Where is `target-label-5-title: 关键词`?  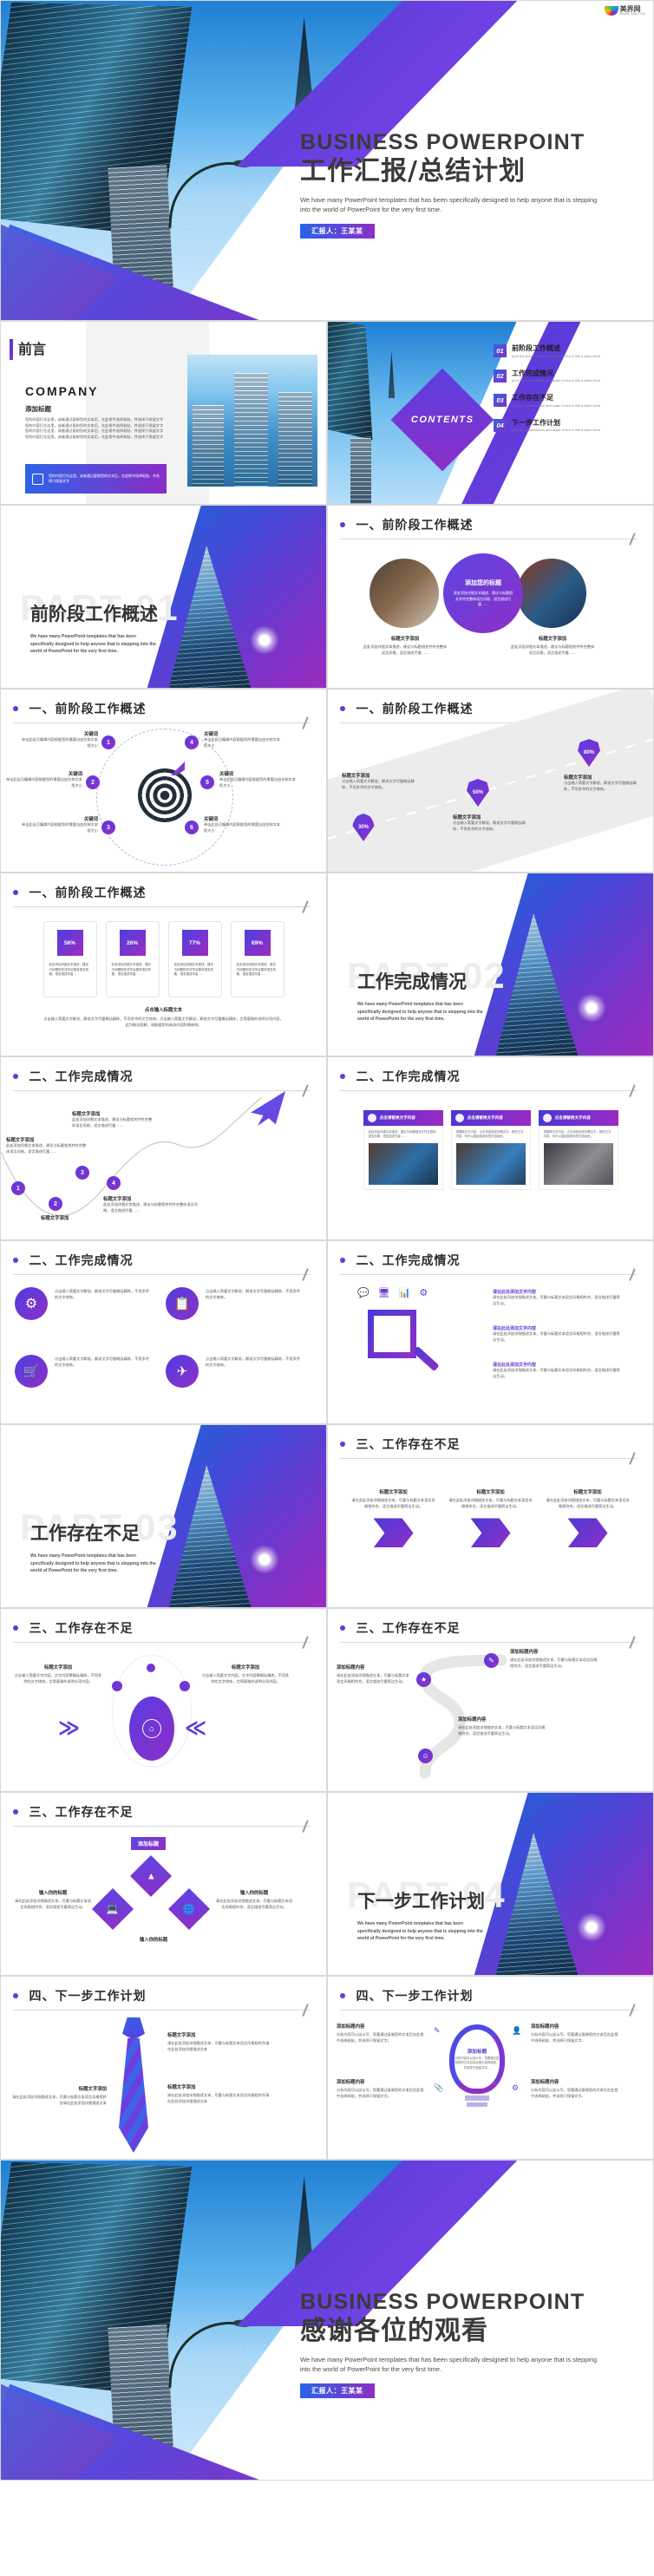 target-label-5-title: 关键词 is located at coordinates (226, 774).